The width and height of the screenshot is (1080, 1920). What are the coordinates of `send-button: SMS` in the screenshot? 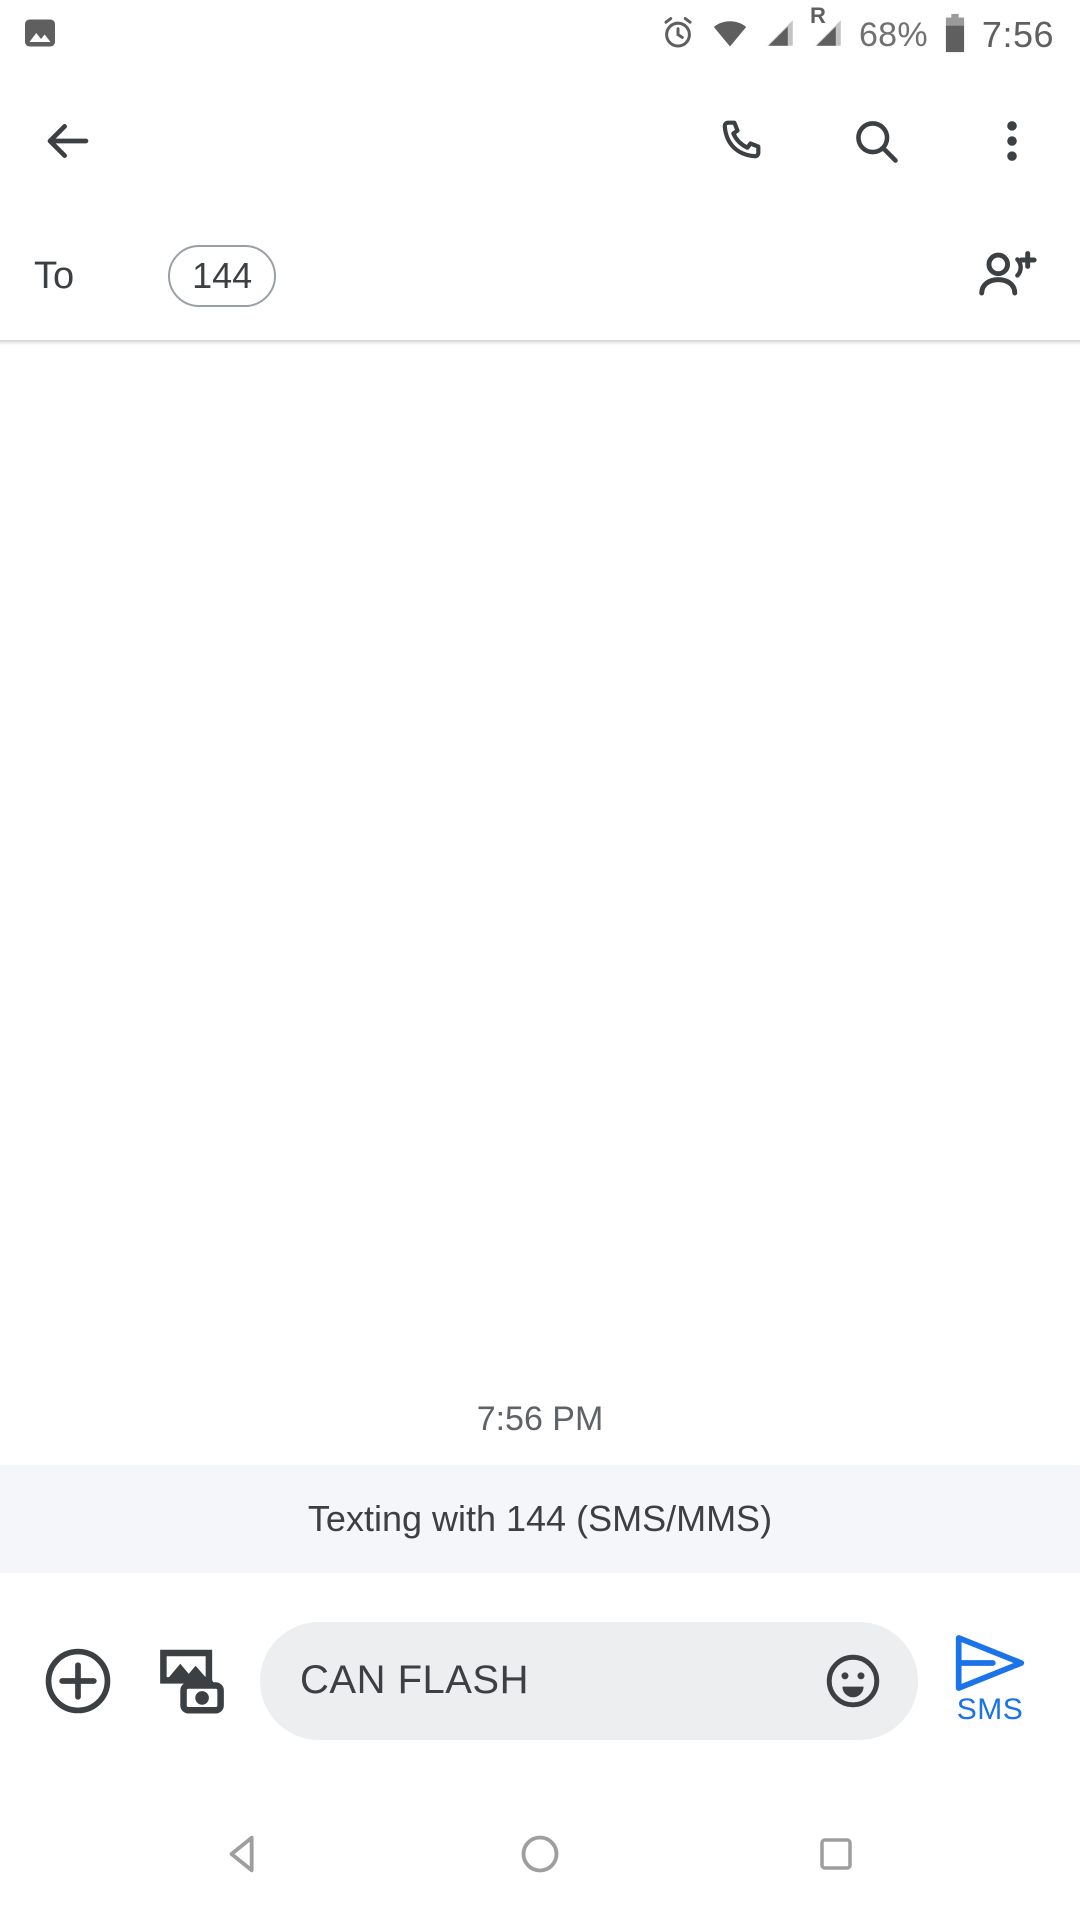 It's located at (990, 1680).